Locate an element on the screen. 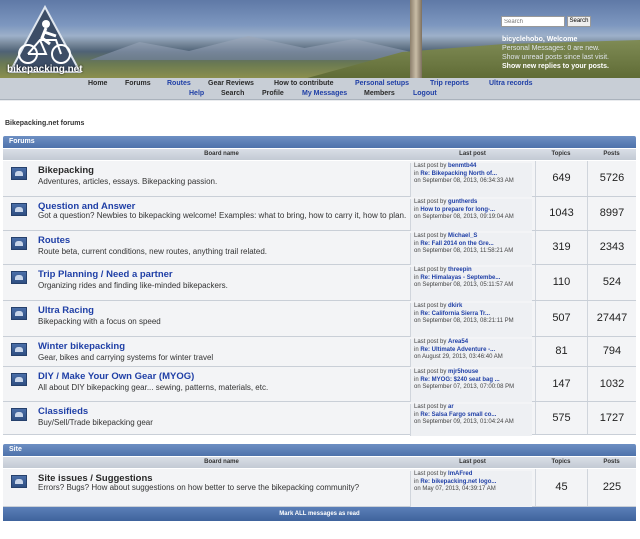 The image size is (640, 539). topics-count-cell: 575 is located at coordinates (561, 418).